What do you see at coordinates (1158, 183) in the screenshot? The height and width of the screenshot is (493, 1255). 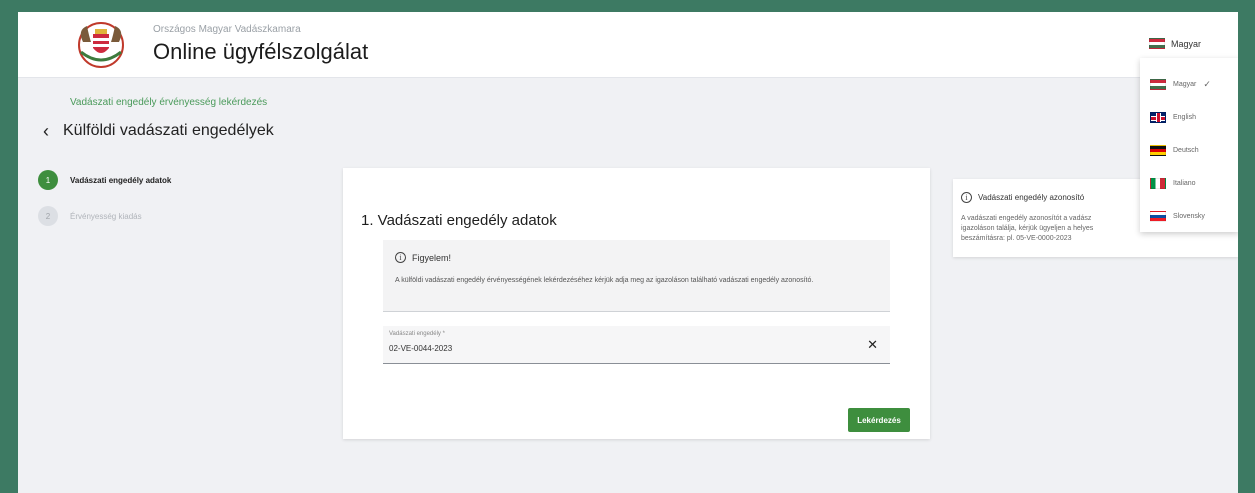 I see `italian-flag-icon` at bounding box center [1158, 183].